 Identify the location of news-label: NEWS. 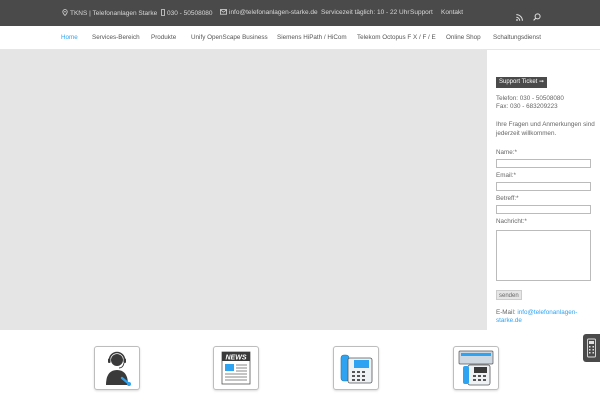
(236, 357).